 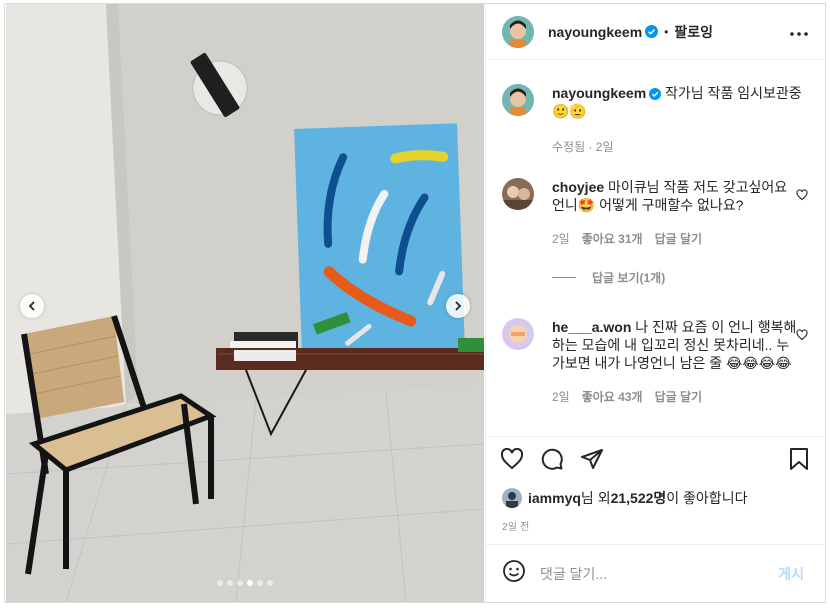 I want to click on likes-suffix-text: 이 좋아합니다, so click(x=707, y=498).